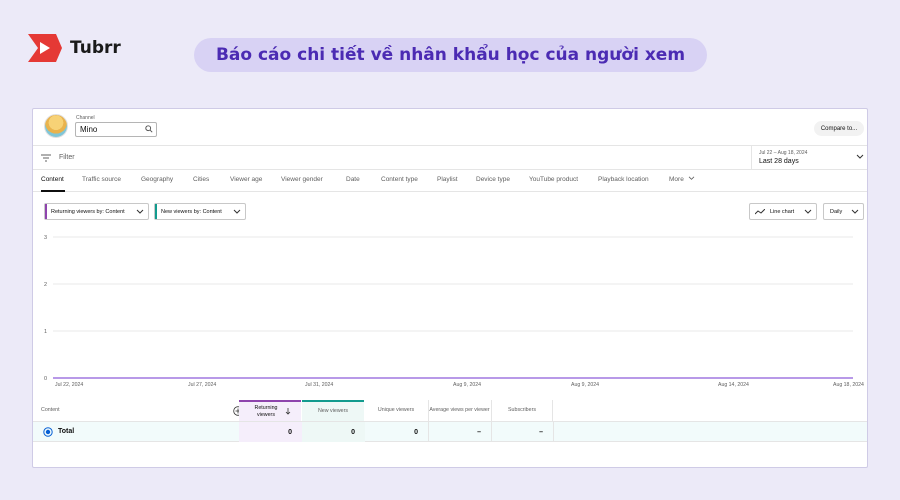 The image size is (900, 500). I want to click on brand-logo: Tubrr, so click(73, 48).